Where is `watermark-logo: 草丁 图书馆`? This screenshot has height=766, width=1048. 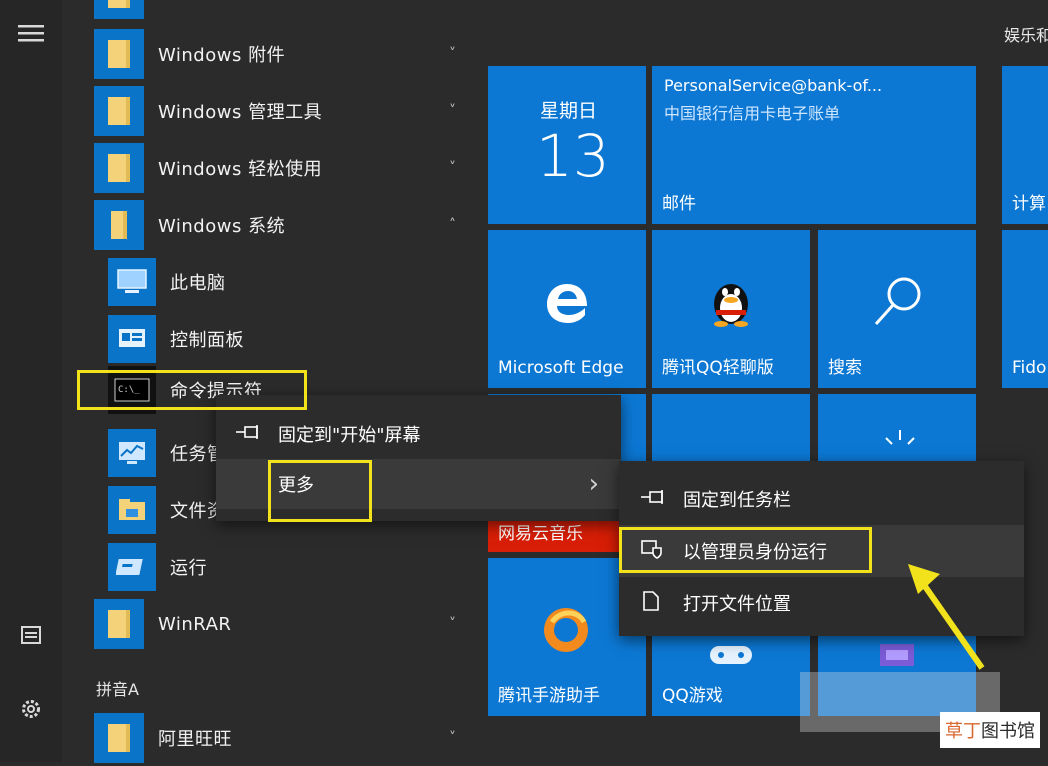
watermark-logo: 草丁 图书馆 is located at coordinates (990, 730).